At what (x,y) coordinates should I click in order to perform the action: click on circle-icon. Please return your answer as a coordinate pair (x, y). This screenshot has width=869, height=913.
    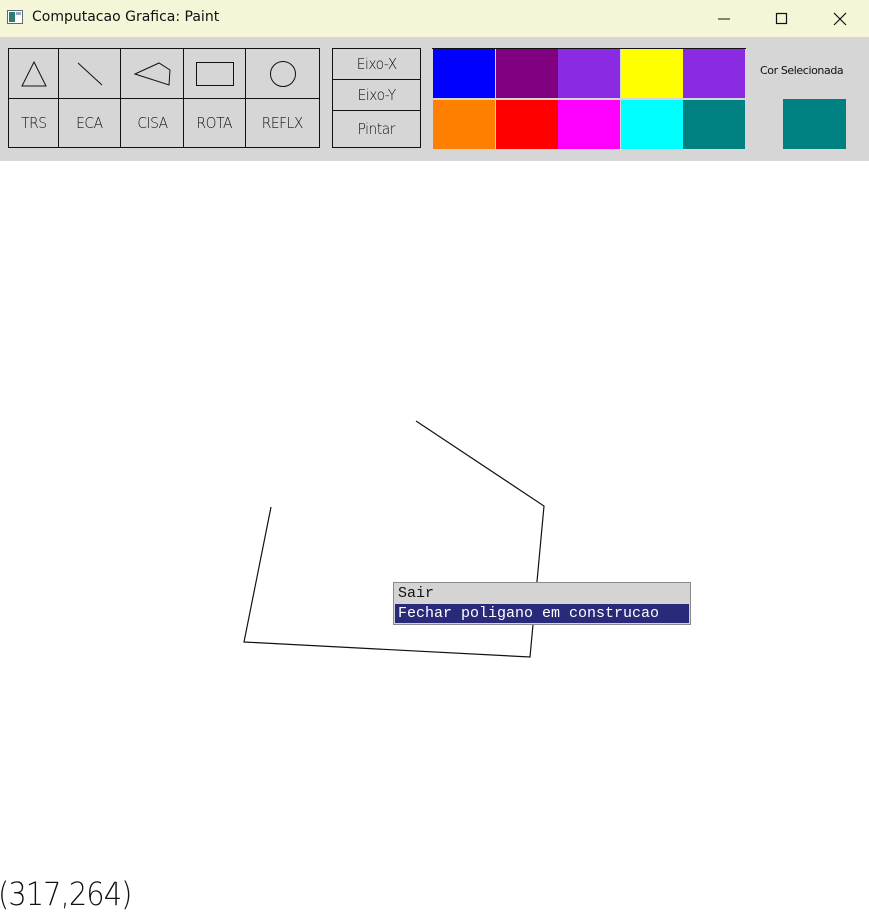
    Looking at the image, I should click on (282, 73).